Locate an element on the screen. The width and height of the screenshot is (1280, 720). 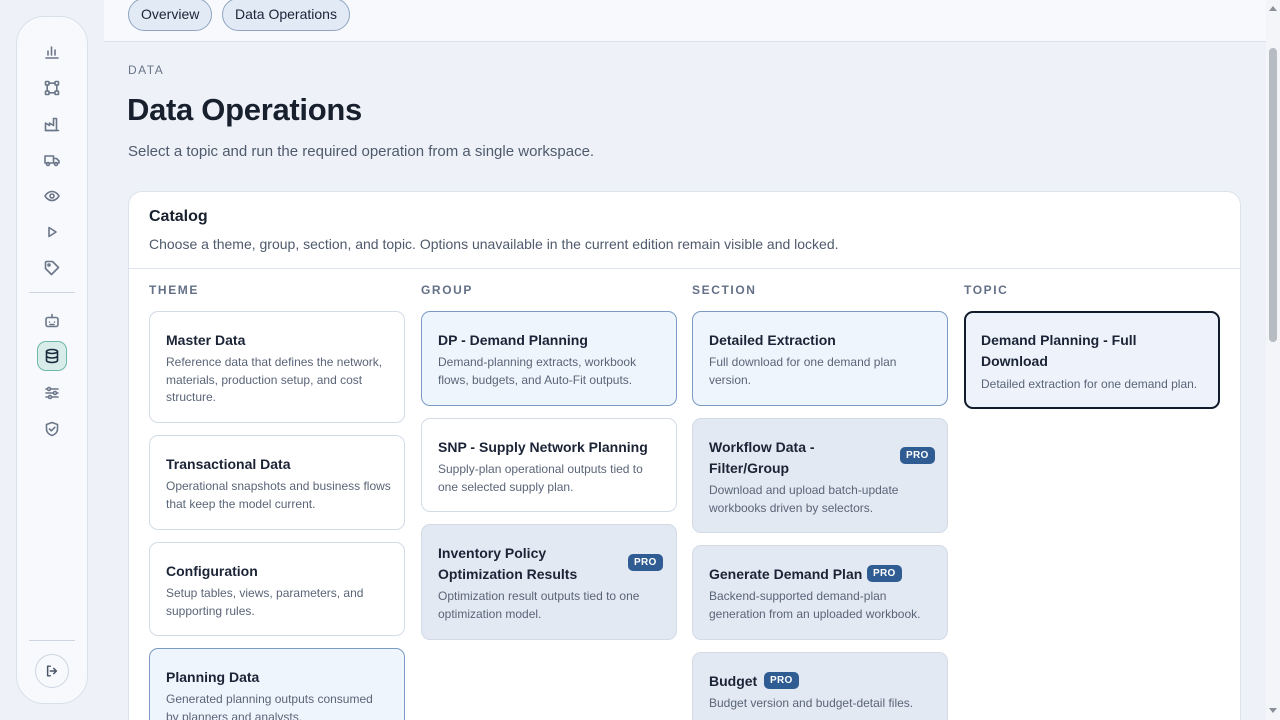
scroll-up-arrow-icon is located at coordinates (1273, 8).